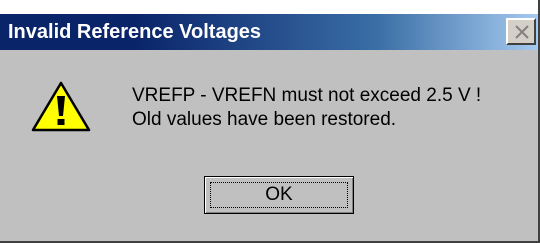 Image resolution: width=540 pixels, height=243 pixels. I want to click on title-bar: Invalid Reference Voltages, so click(269, 32).